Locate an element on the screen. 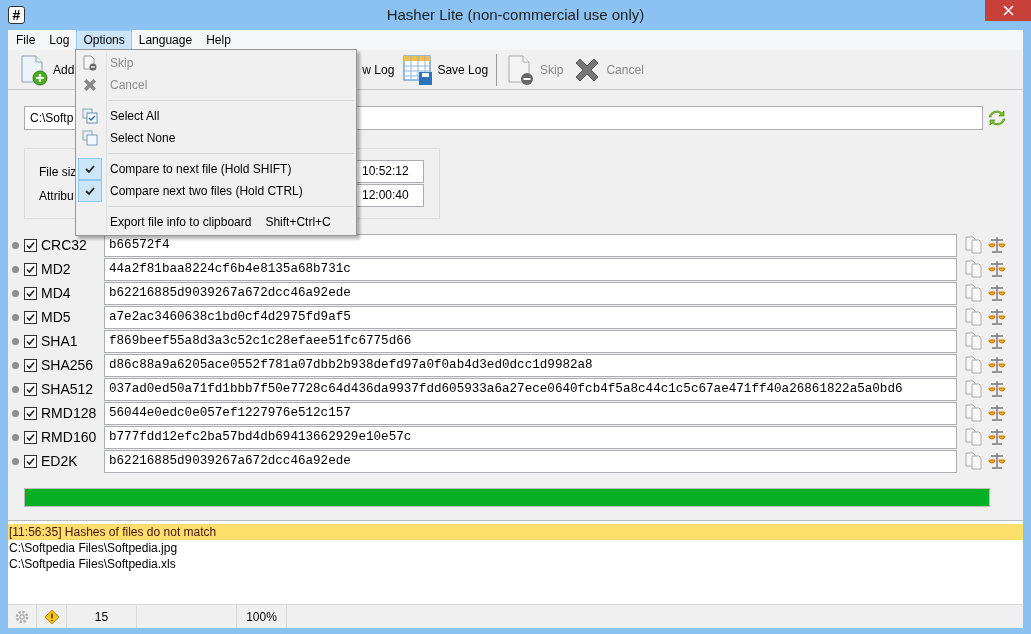 The width and height of the screenshot is (1031, 634). menu-item: Select All is located at coordinates (216, 116).